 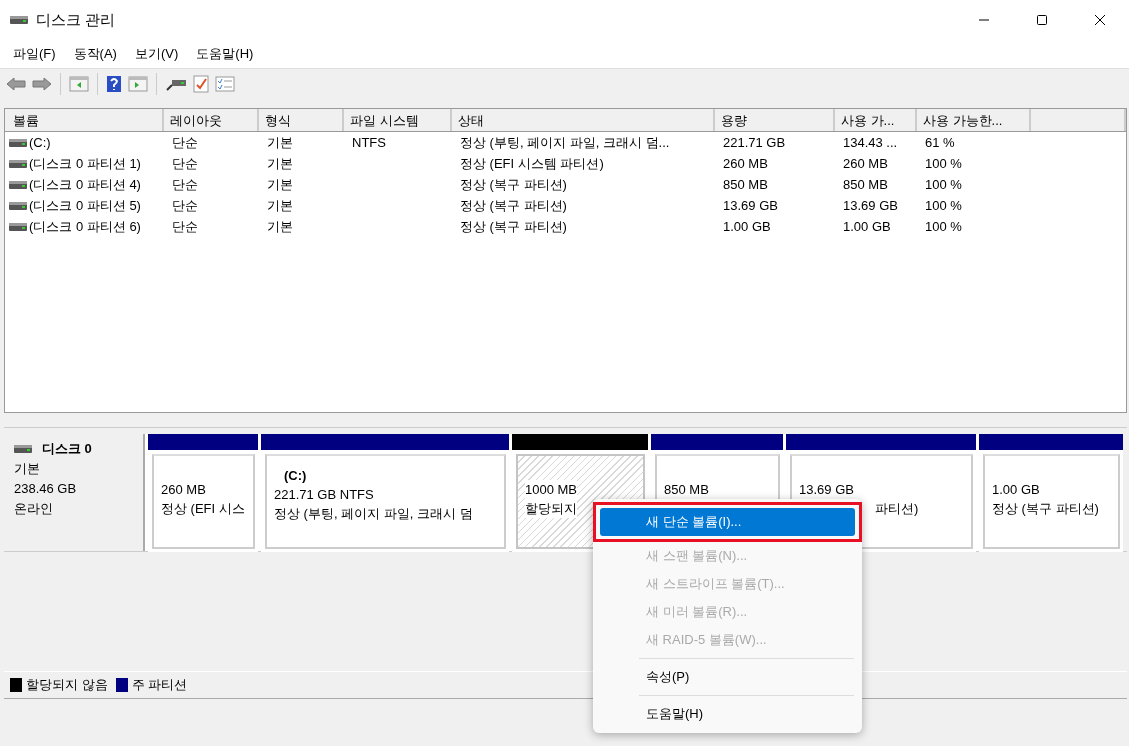 What do you see at coordinates (551, 489) in the screenshot?
I see `partition-size: 1000 MB` at bounding box center [551, 489].